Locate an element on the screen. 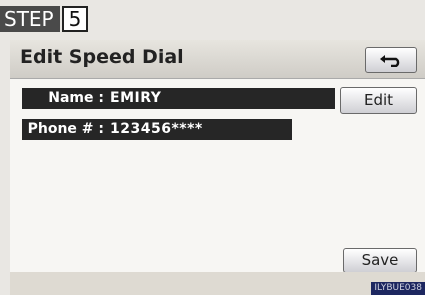  screen-header: Edit Speed Dial is located at coordinates (217, 59).